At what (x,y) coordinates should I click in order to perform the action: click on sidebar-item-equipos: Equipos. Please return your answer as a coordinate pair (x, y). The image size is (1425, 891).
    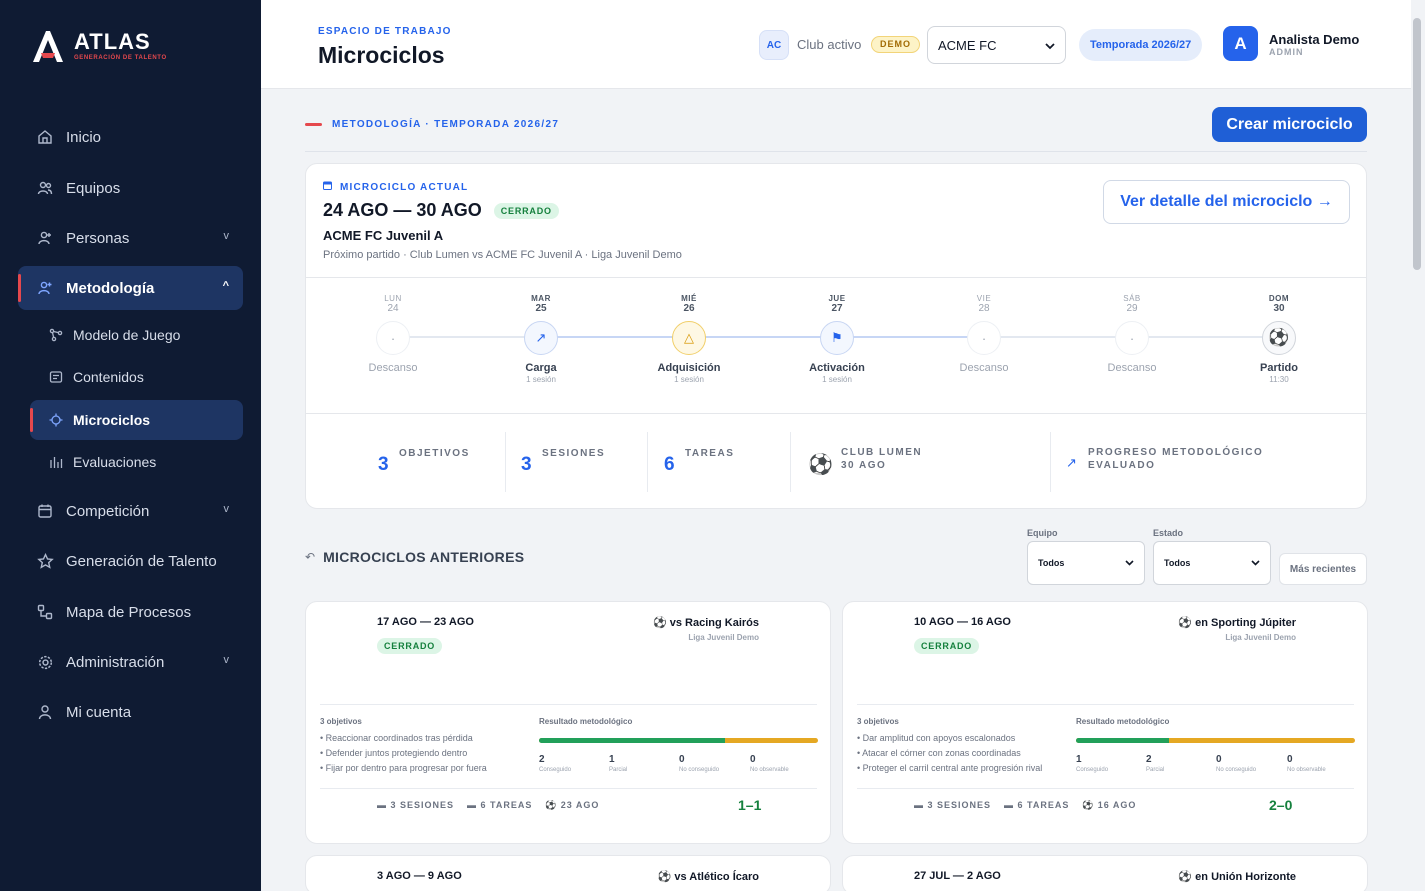
    Looking at the image, I should click on (130, 188).